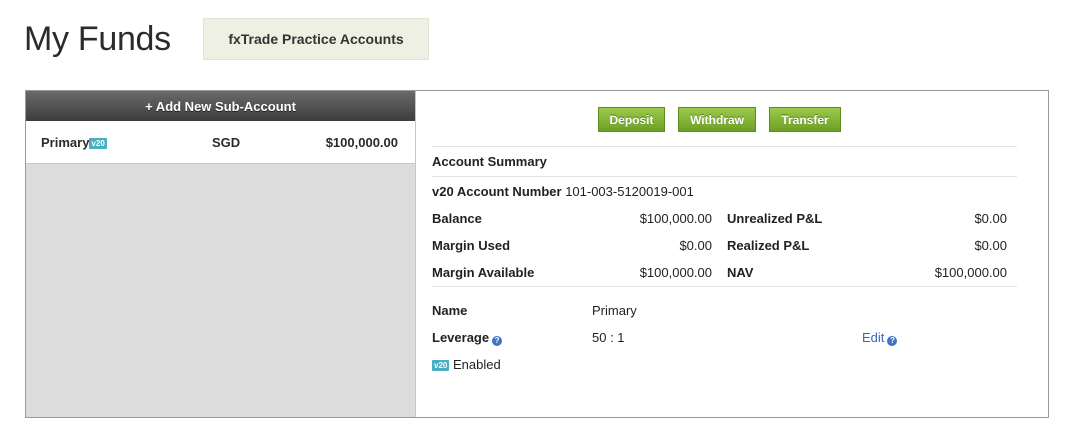 The image size is (1065, 427). Describe the element at coordinates (990, 245) in the screenshot. I see `realized-pl-value: $0.00` at that location.